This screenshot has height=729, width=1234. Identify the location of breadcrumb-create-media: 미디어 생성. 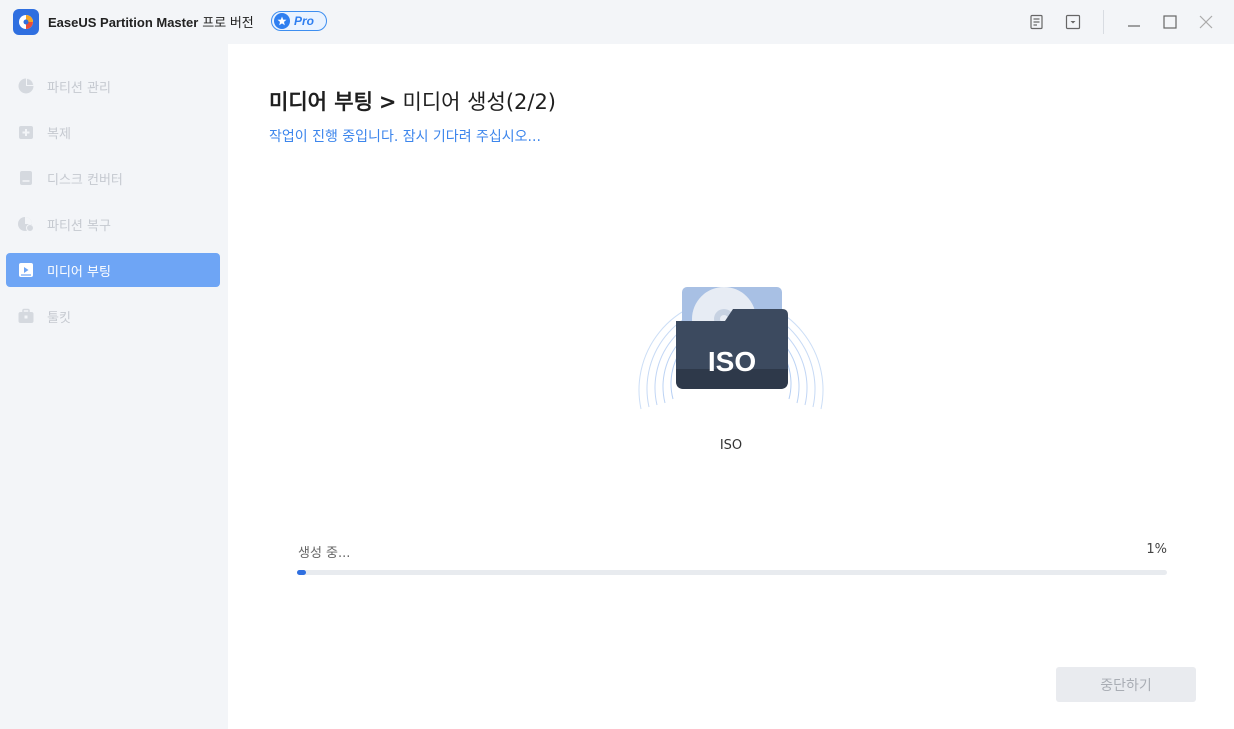
(454, 102).